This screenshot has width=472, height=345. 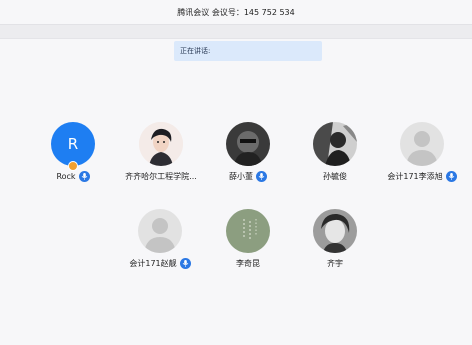 I want to click on participant-name: 薛小董, so click(x=241, y=176).